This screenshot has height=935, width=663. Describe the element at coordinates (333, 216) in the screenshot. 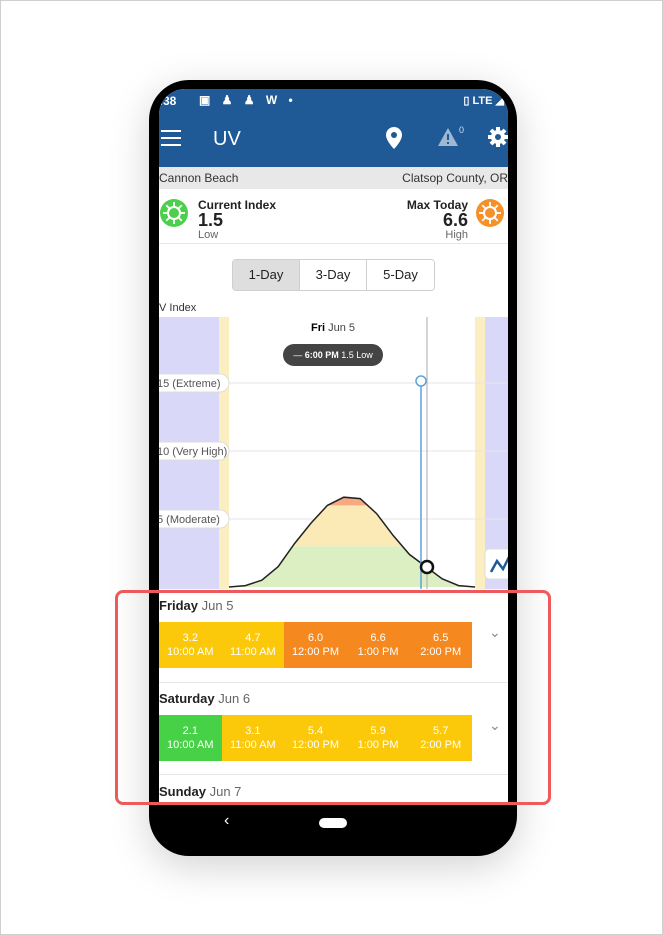

I see `index-summary: Current Index 1.5 Low Max Today 6.6 High` at that location.